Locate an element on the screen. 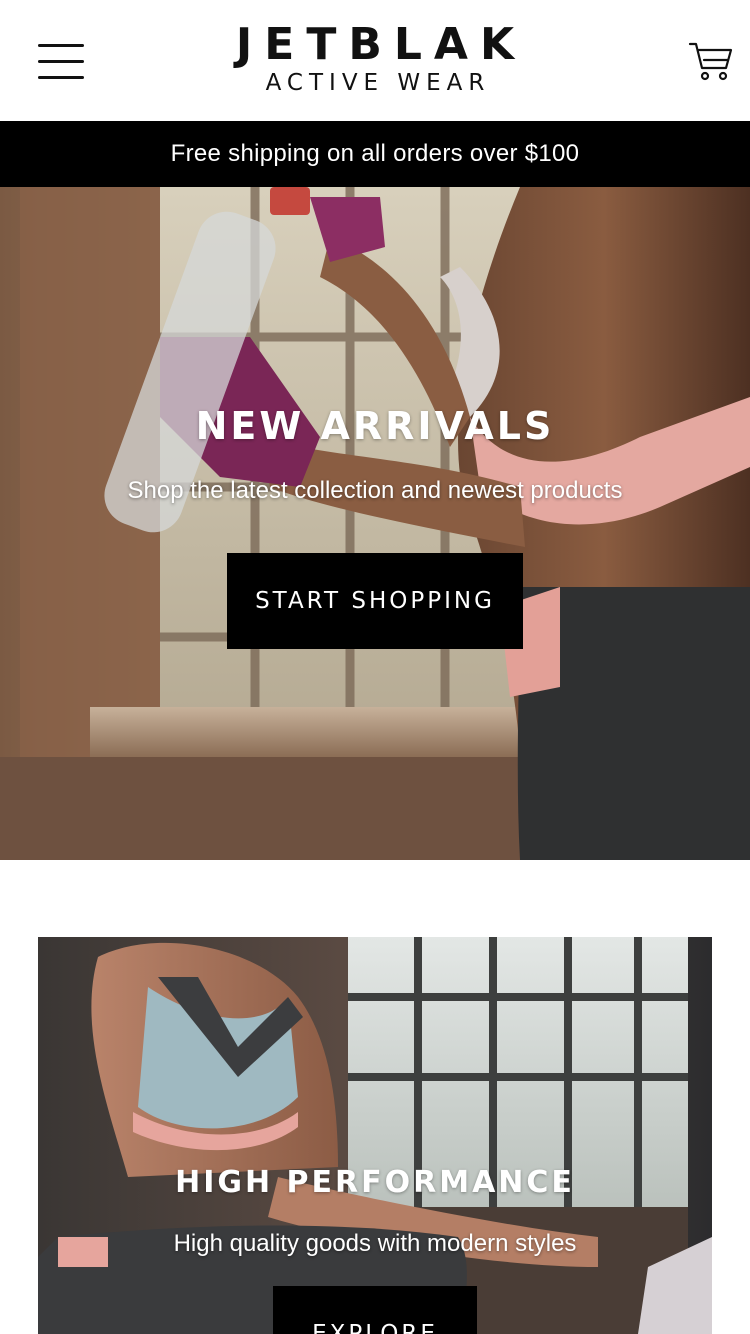 Image resolution: width=750 pixels, height=1334 pixels. feature-title: HIGH PERFORMANCE is located at coordinates (375, 1182).